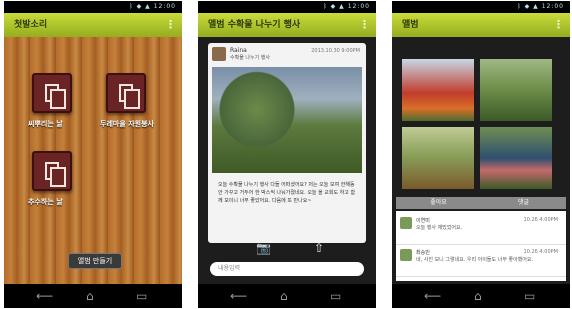 This screenshot has height=309, width=572. What do you see at coordinates (250, 58) in the screenshot?
I see `post-author-subtitle: 수확물 나누기 행사` at bounding box center [250, 58].